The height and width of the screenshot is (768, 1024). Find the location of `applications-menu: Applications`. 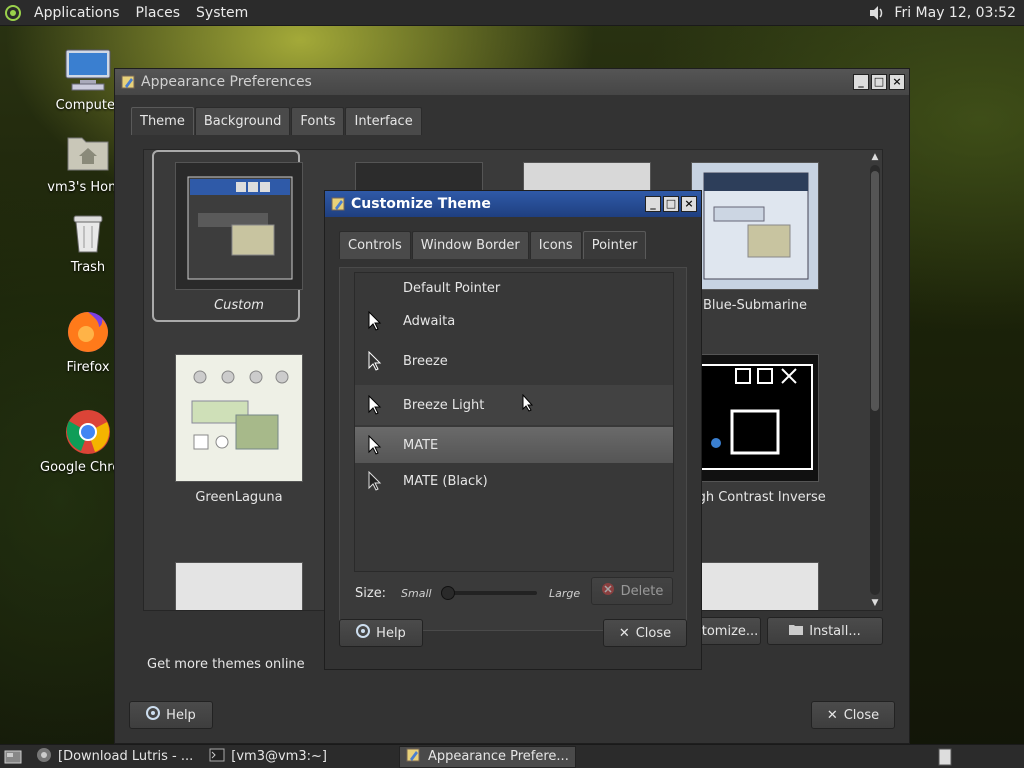

applications-menu: Applications is located at coordinates (77, 13).